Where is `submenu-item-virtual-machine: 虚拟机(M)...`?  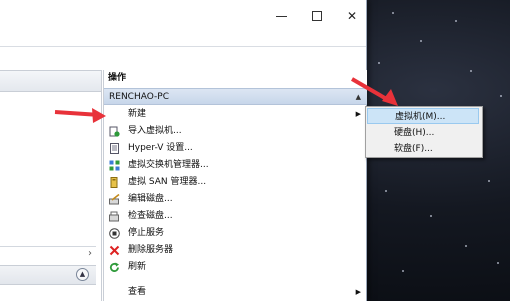
submenu-item-virtual-machine: 虚拟机(M)... is located at coordinates (423, 116).